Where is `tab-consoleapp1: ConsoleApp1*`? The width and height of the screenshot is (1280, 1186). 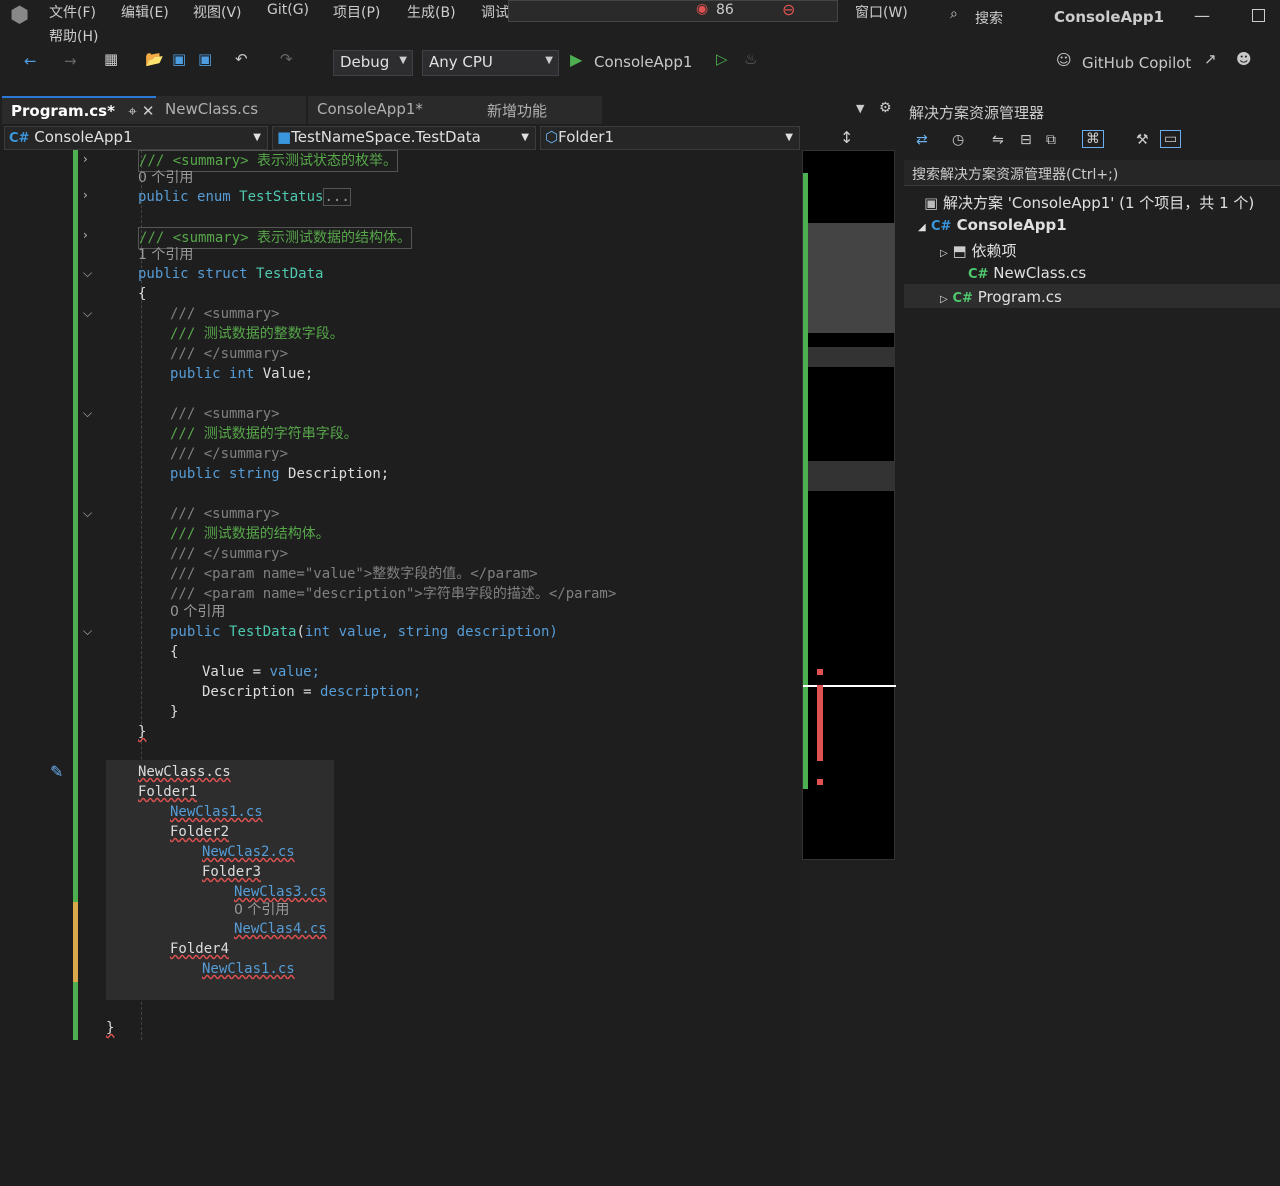 tab-consoleapp1: ConsoleApp1* is located at coordinates (393, 110).